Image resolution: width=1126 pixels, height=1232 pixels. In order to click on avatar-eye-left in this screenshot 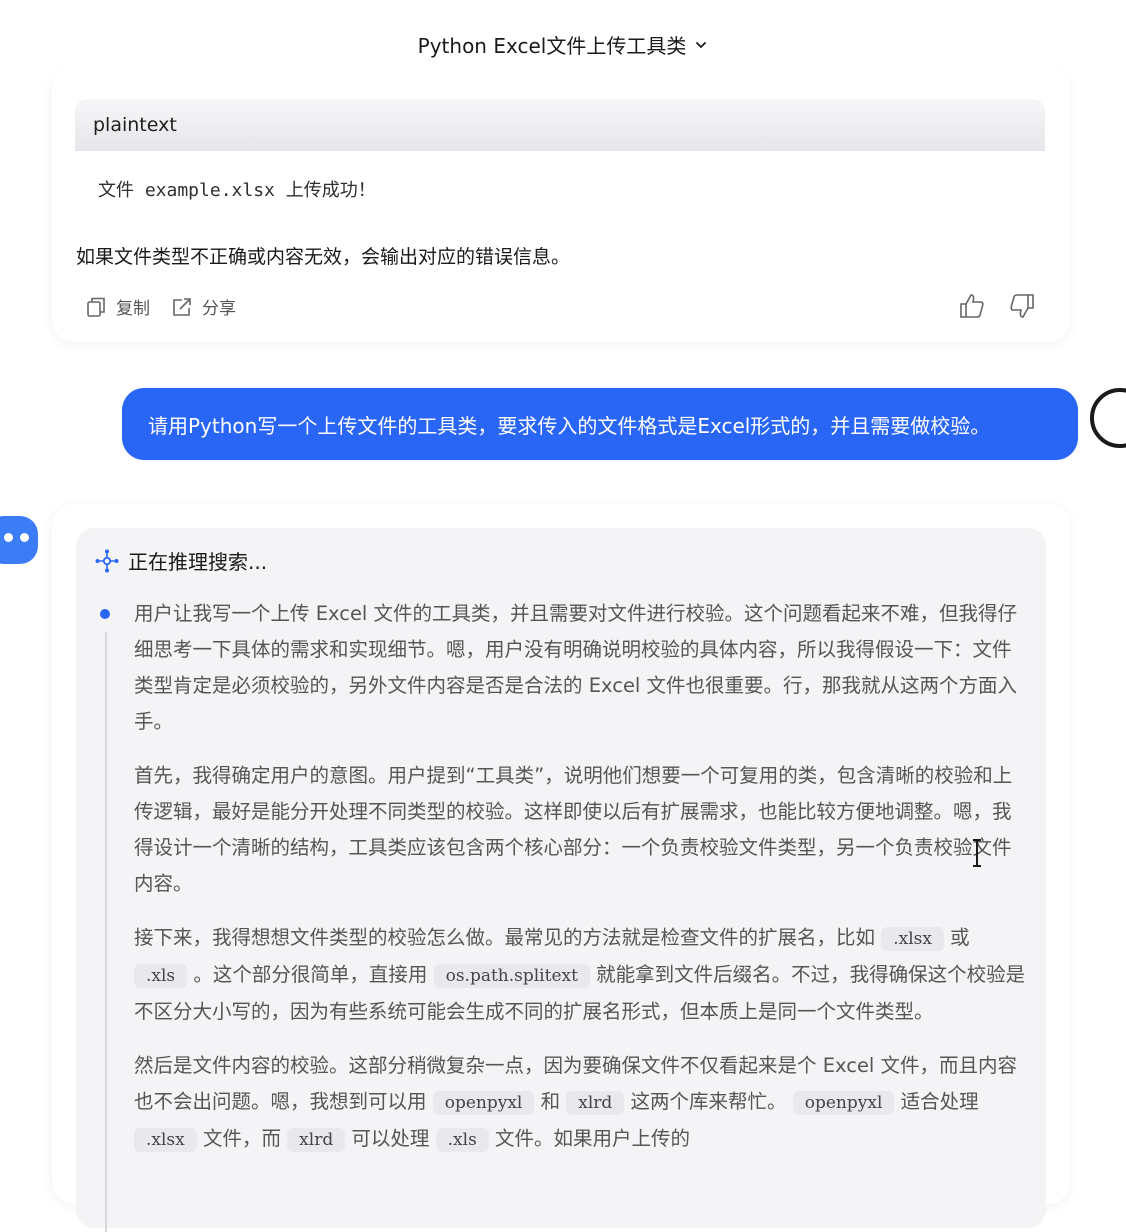, I will do `click(8, 537)`.